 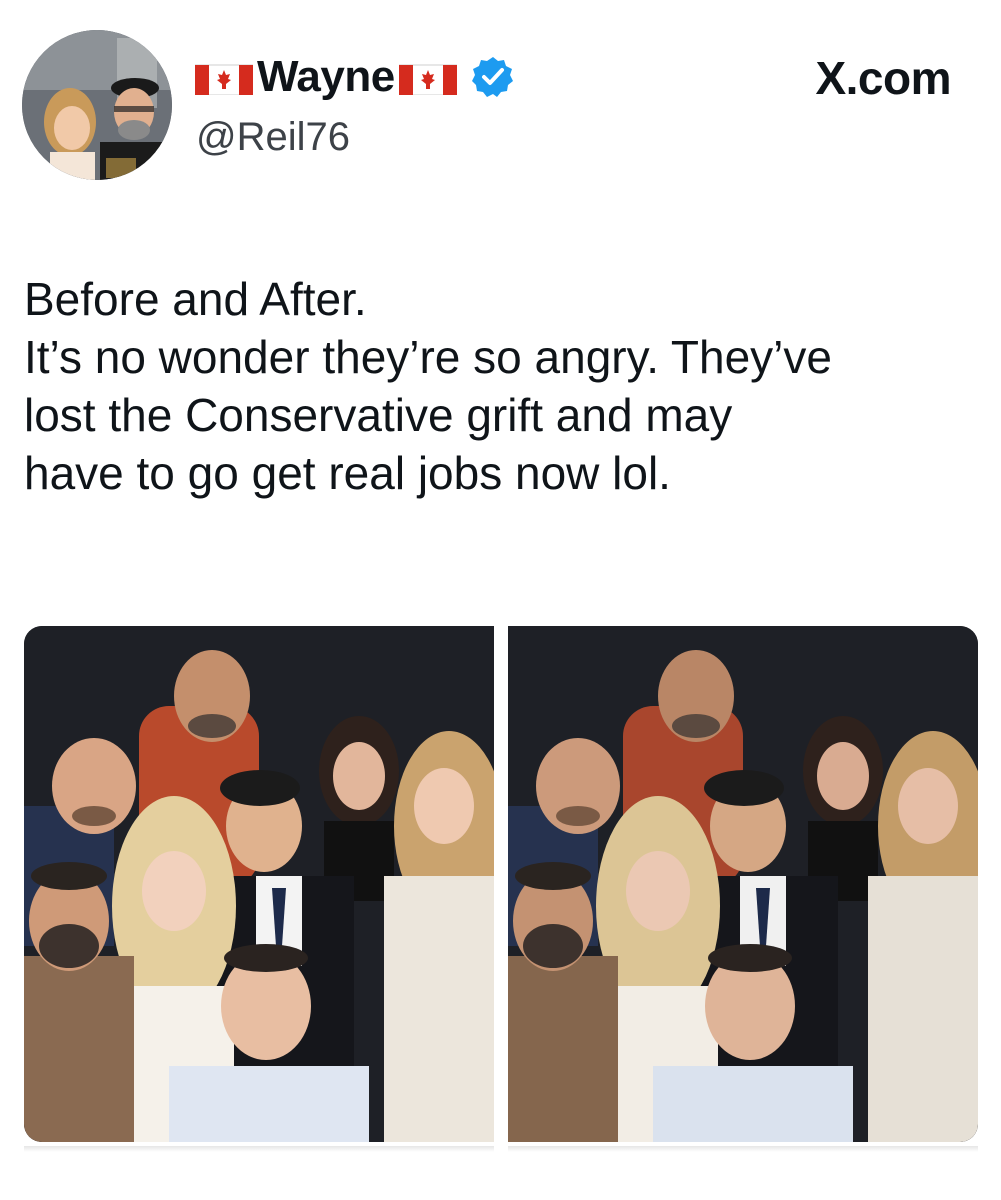 I want to click on tweet-line: have to go get real jobs now lol., so click(x=347, y=473).